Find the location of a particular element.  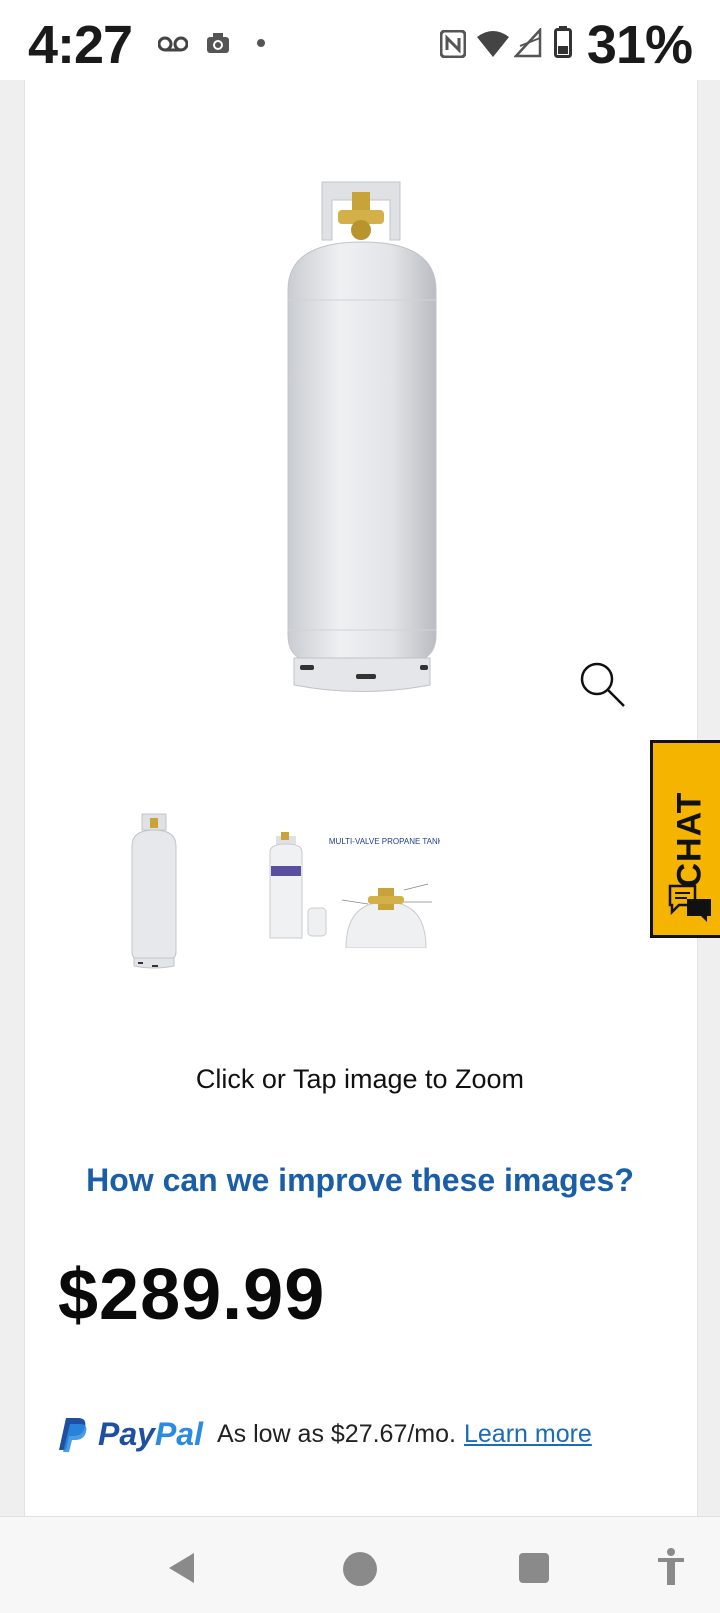

paypal-logo-icon is located at coordinates (73, 1435).